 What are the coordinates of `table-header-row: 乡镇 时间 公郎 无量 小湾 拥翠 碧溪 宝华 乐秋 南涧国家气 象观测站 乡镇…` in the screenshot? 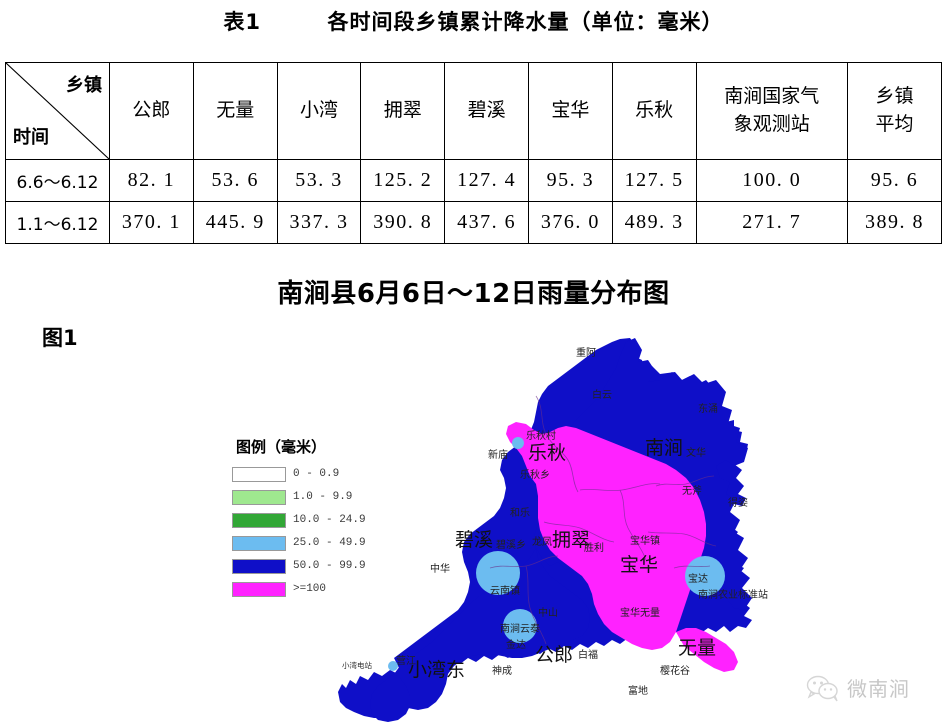 It's located at (473, 111).